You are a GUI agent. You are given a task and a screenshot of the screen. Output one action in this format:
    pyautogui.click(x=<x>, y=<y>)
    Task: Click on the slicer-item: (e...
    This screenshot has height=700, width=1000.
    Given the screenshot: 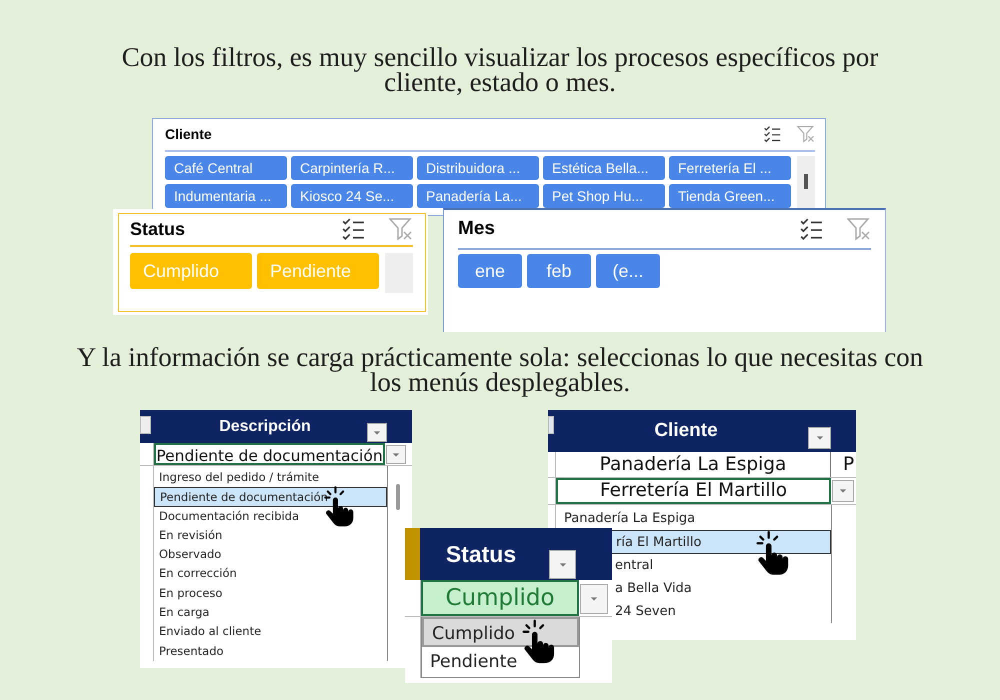 What is the action you would take?
    pyautogui.click(x=628, y=271)
    